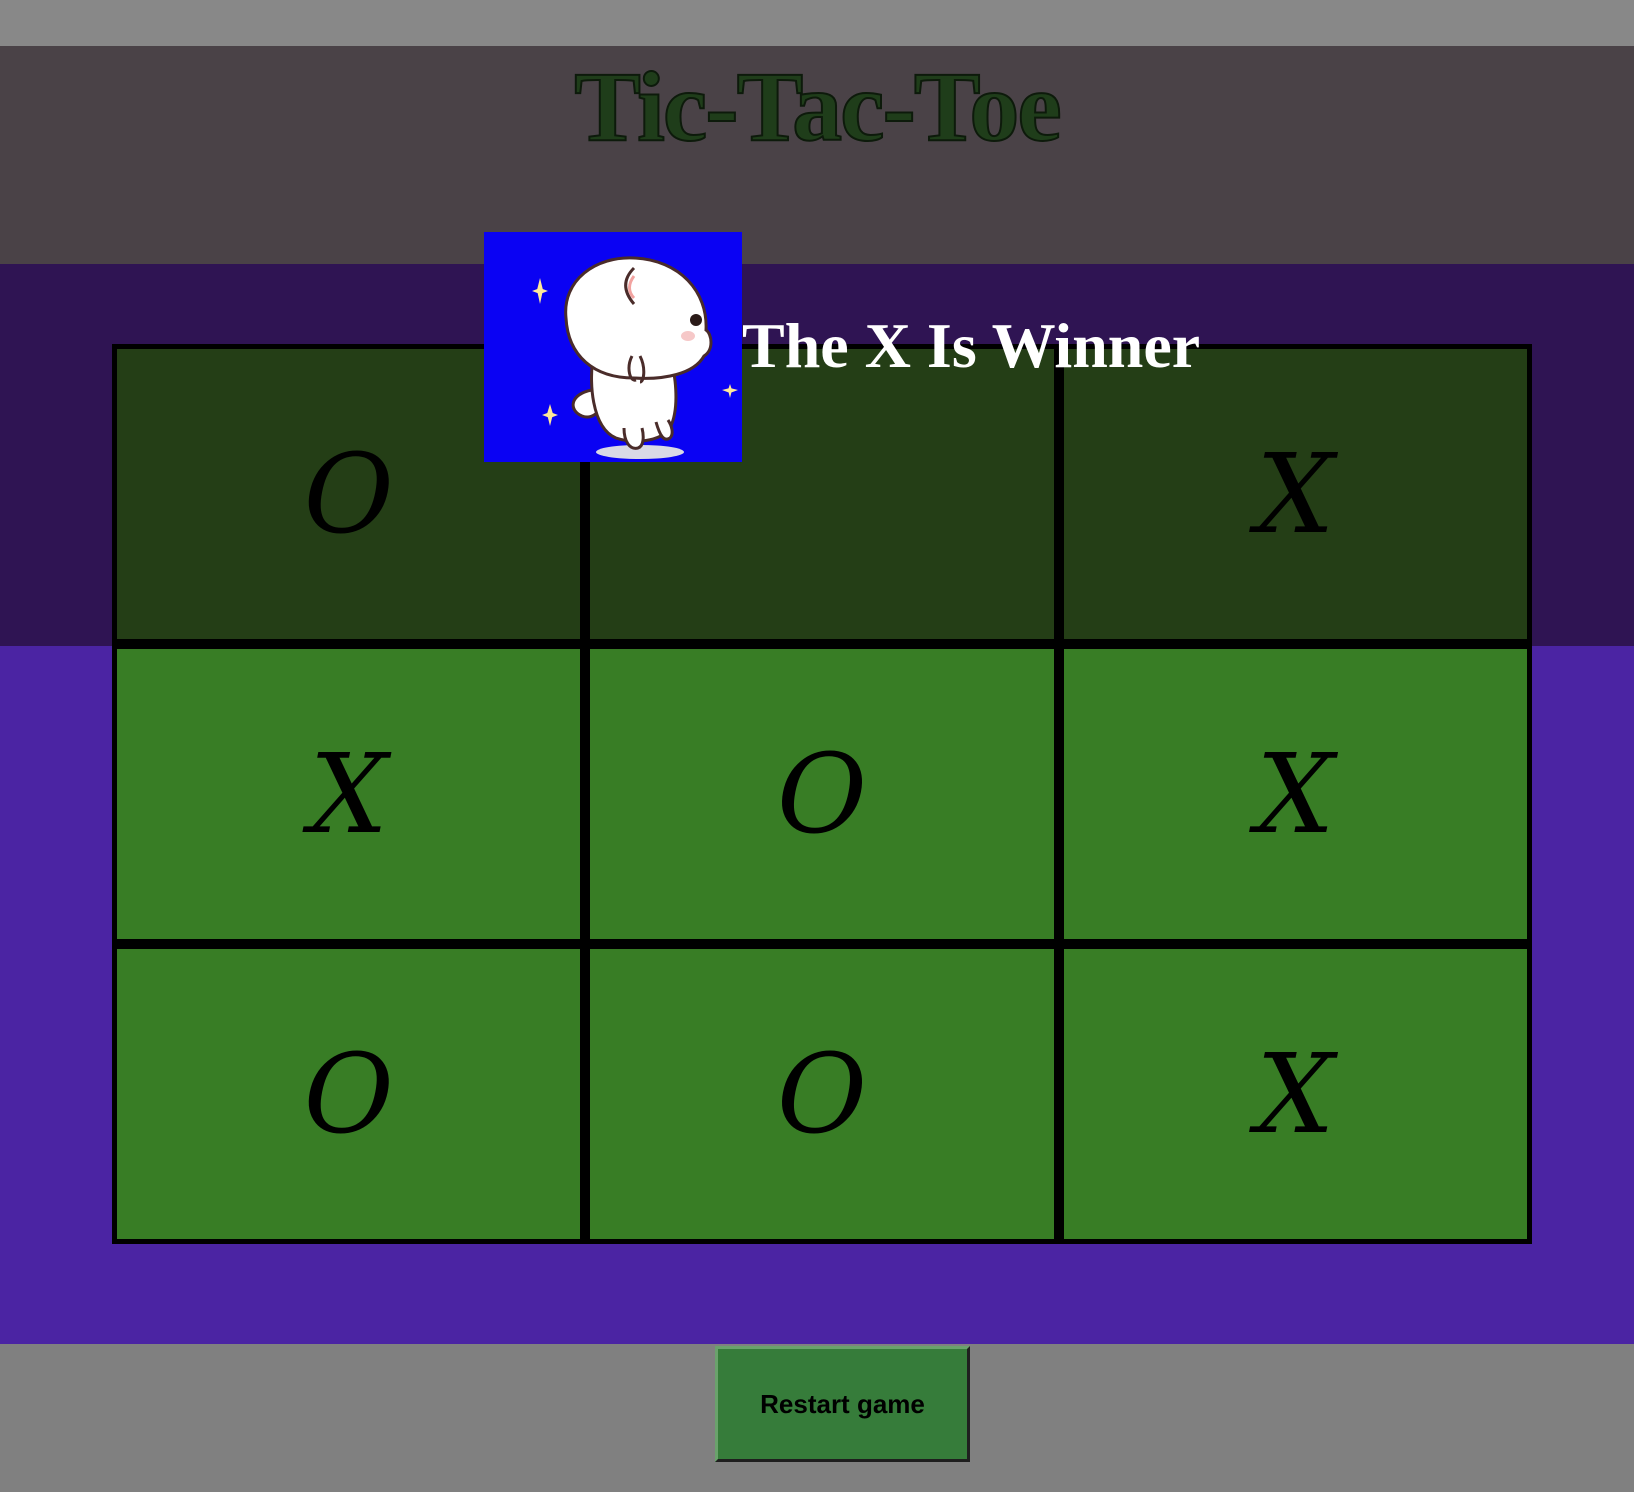  Describe the element at coordinates (817, 107) in the screenshot. I see `page-title: Tic-Tac-Toe` at that location.